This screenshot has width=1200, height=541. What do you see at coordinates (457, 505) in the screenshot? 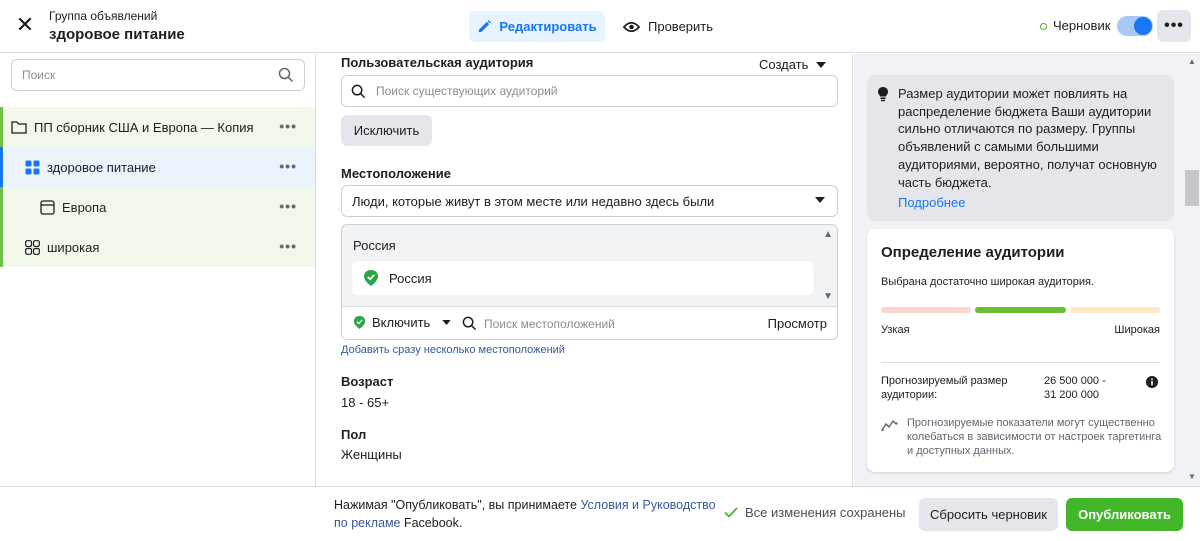
I see `legal-prefix: Нажимая "Опубликовать", вы принимаете` at bounding box center [457, 505].